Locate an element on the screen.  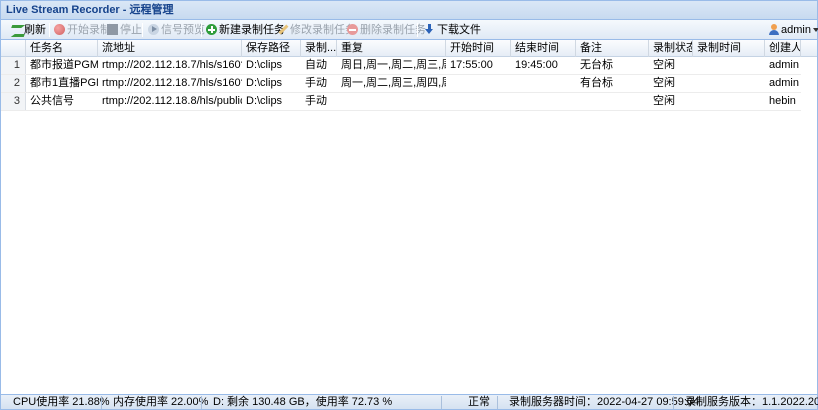
memory-usage: 内存使用率 22.00% is located at coordinates (161, 402).